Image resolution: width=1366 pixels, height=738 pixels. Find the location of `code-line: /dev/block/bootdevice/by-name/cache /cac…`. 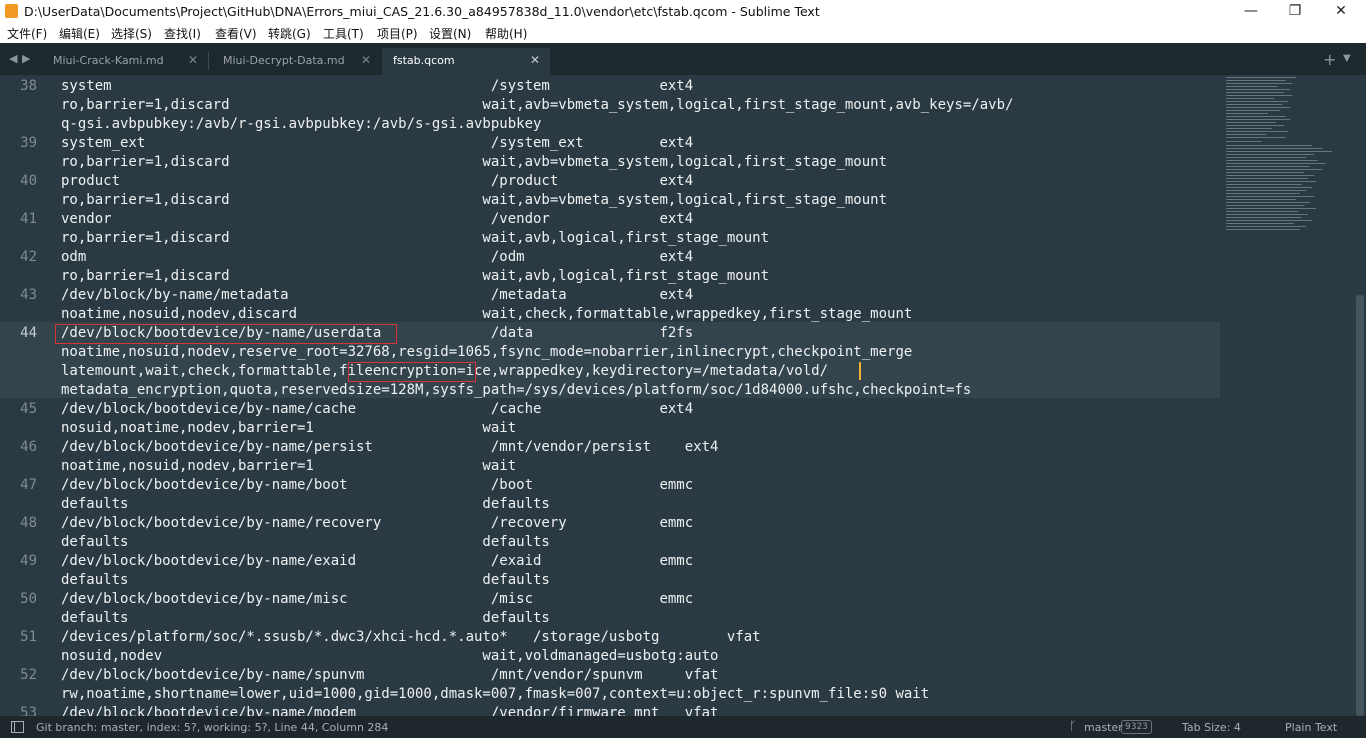

code-line: /dev/block/bootdevice/by-name/cache /cac… is located at coordinates (377, 409).